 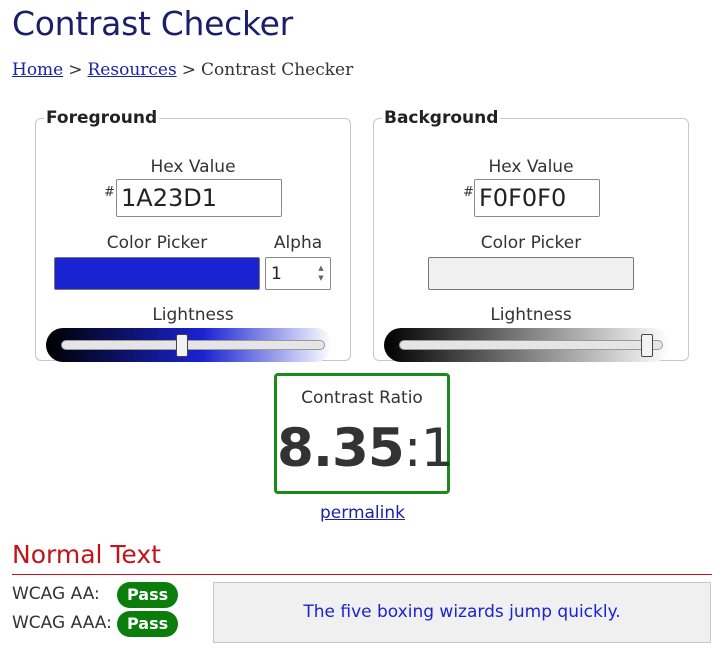 What do you see at coordinates (462, 612) in the screenshot?
I see `normal-text-sample: The five boxing wizards jump quickly.` at bounding box center [462, 612].